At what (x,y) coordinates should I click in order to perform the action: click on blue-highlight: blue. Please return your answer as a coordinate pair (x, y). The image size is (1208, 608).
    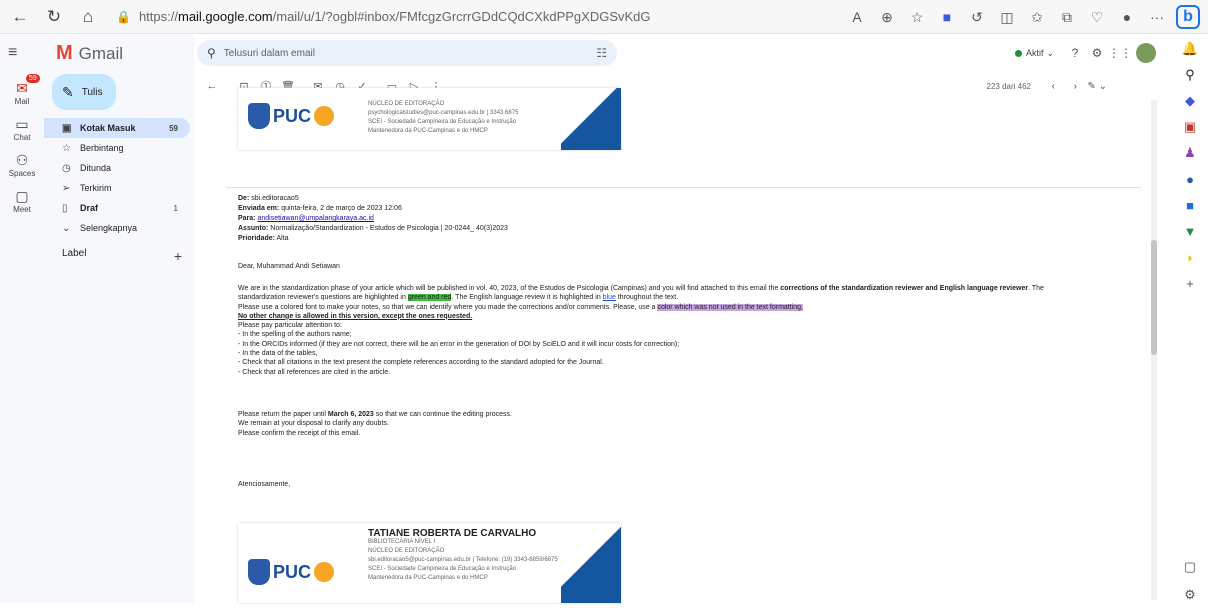
    Looking at the image, I should click on (609, 298).